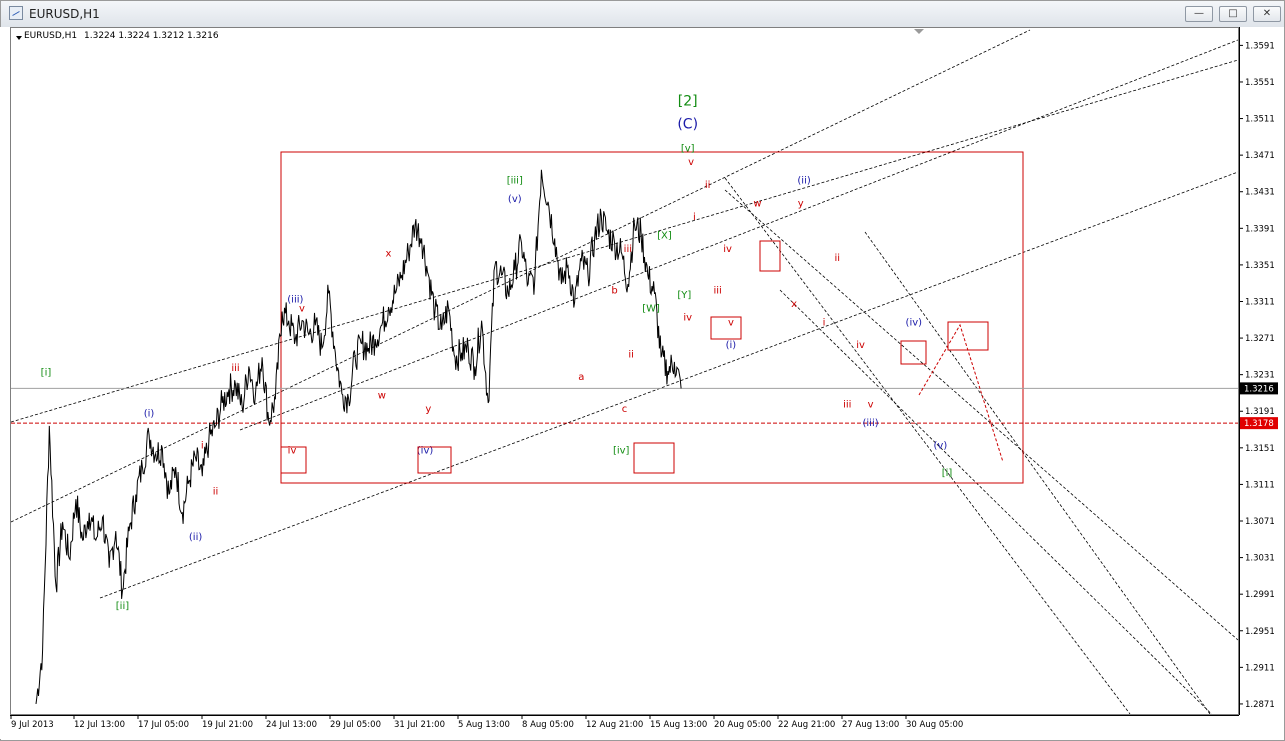  I want to click on x-tick-label: 31 Jul 21:00, so click(419, 725).